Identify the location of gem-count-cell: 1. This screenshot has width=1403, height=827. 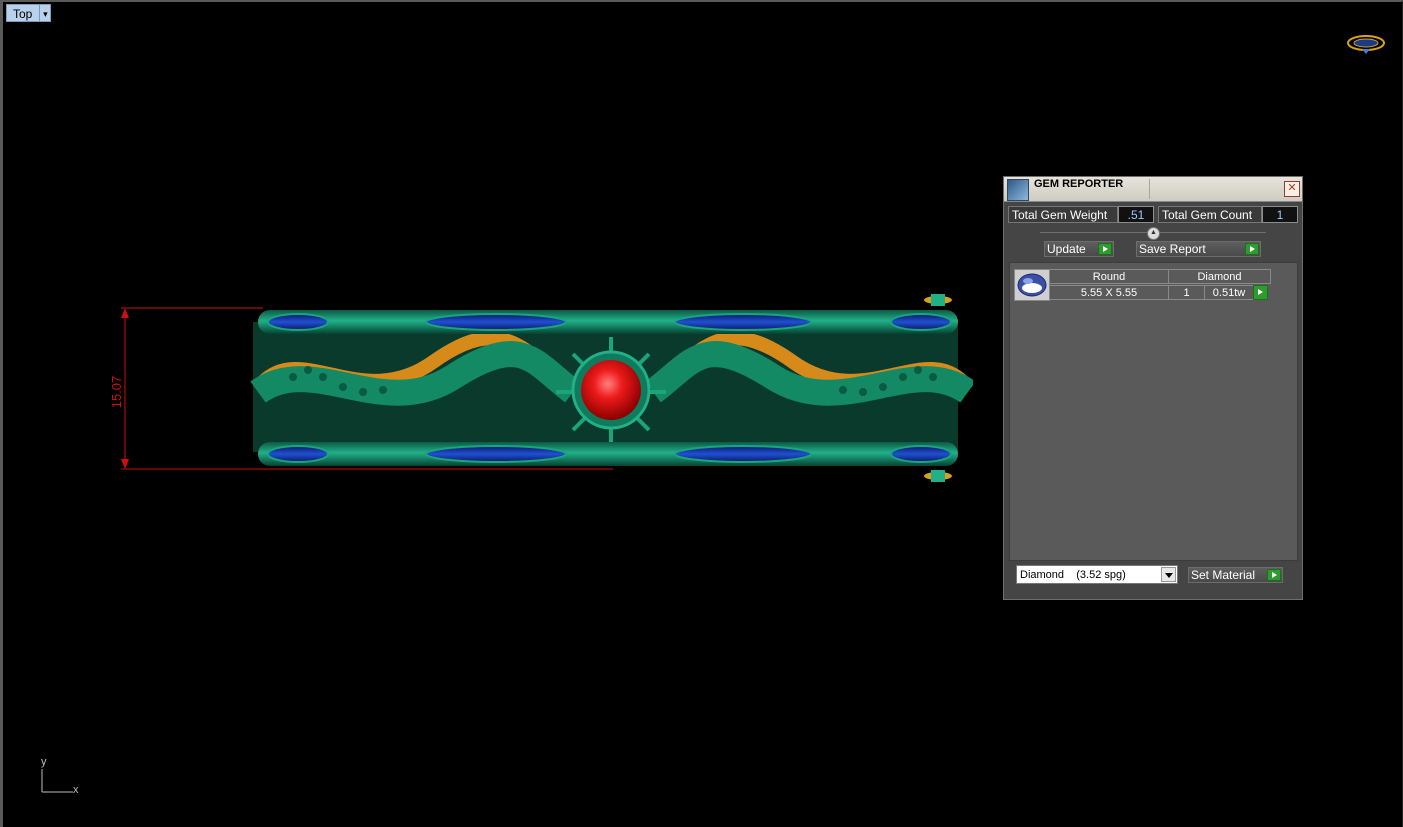
(1186, 292).